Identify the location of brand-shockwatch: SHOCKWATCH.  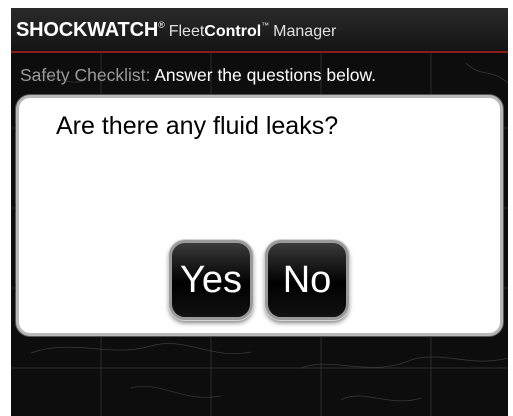
(87, 30).